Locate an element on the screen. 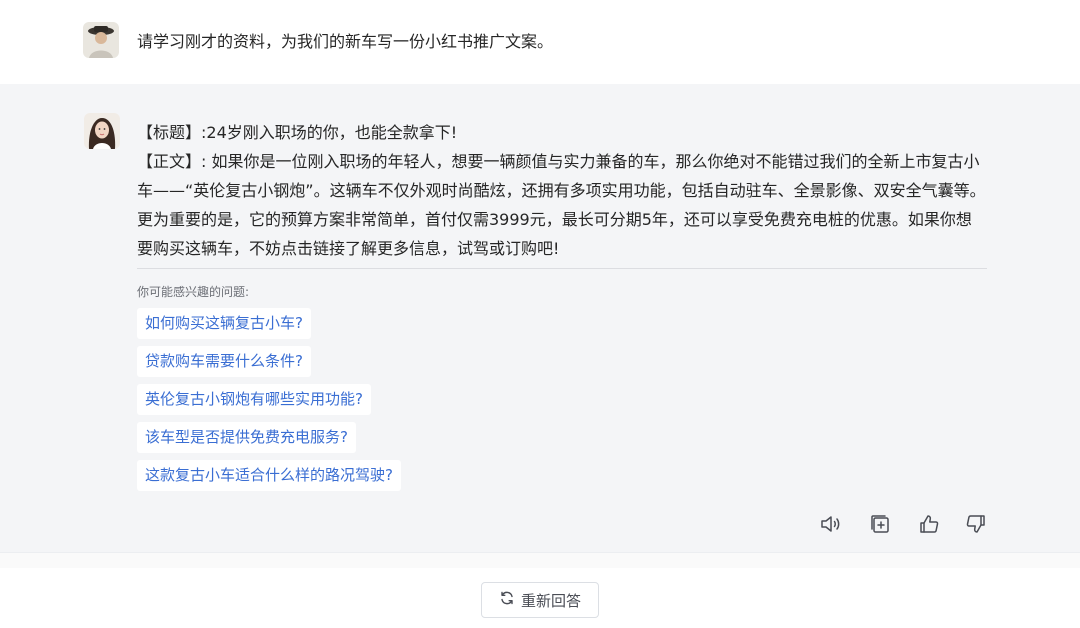 The width and height of the screenshot is (1080, 628). user-message-text: 请学习刚才的资料，为我们的新车写一份小红书推广文案。 is located at coordinates (345, 41).